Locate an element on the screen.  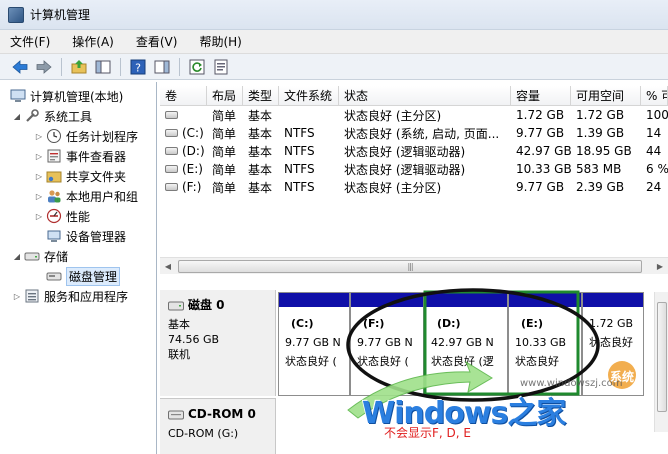
tree-item-task-scheduler: ▷ 任务计划程序 is located at coordinates (78, 136).